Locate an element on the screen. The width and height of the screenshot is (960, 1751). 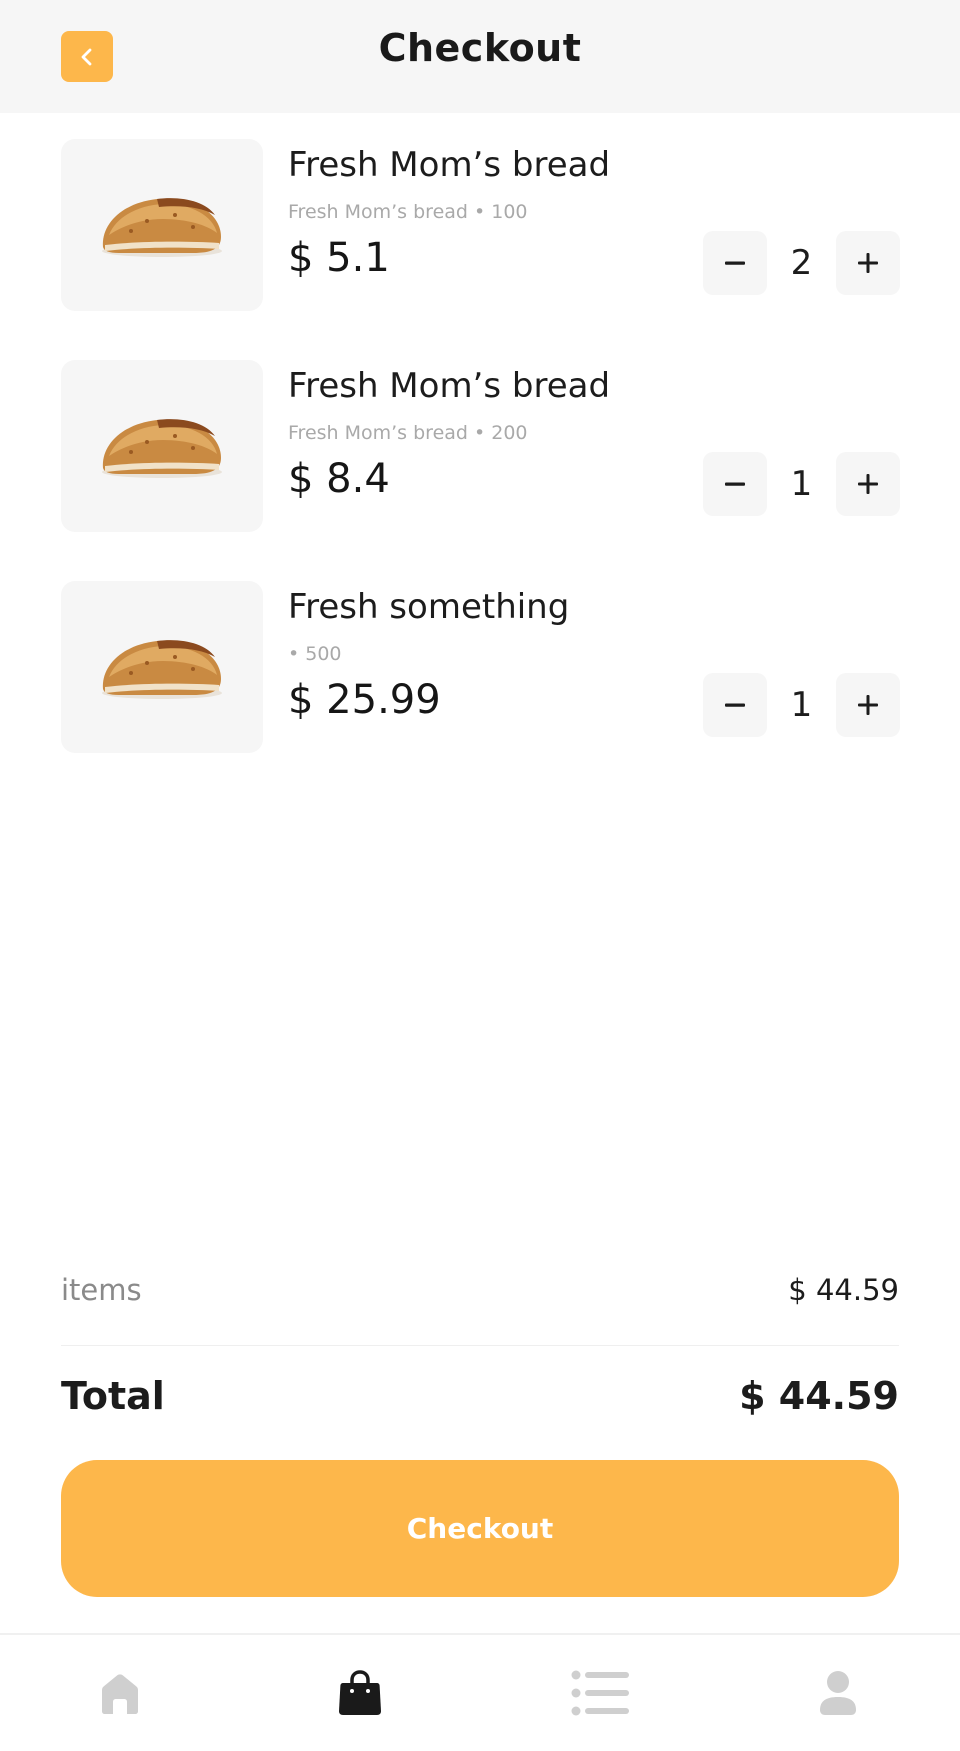
shopping-bag-icon is located at coordinates (360, 1692).